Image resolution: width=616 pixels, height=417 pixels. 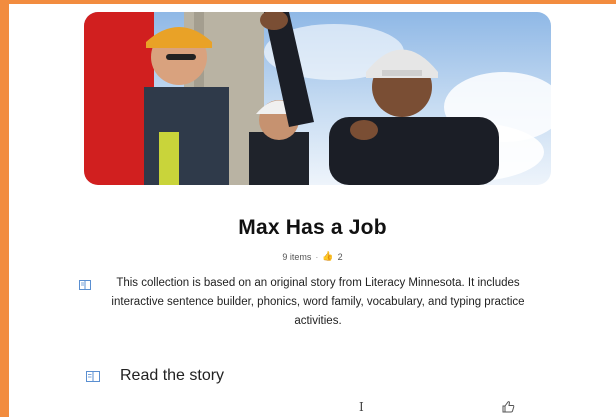 I want to click on collection-meta: 9 items · 👍 2, so click(x=312, y=256).